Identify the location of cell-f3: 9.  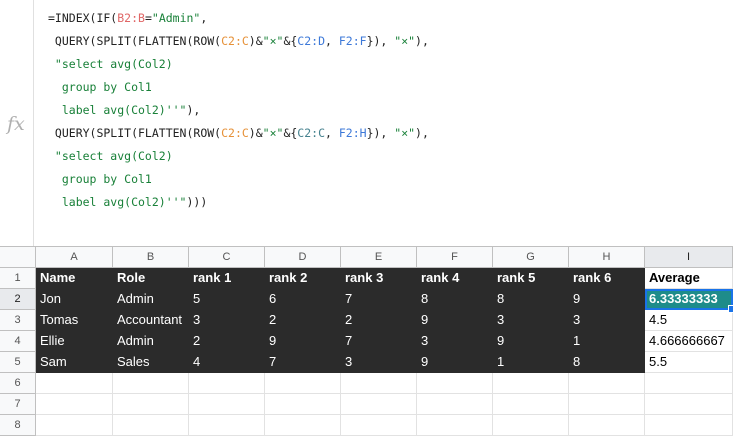
(455, 320).